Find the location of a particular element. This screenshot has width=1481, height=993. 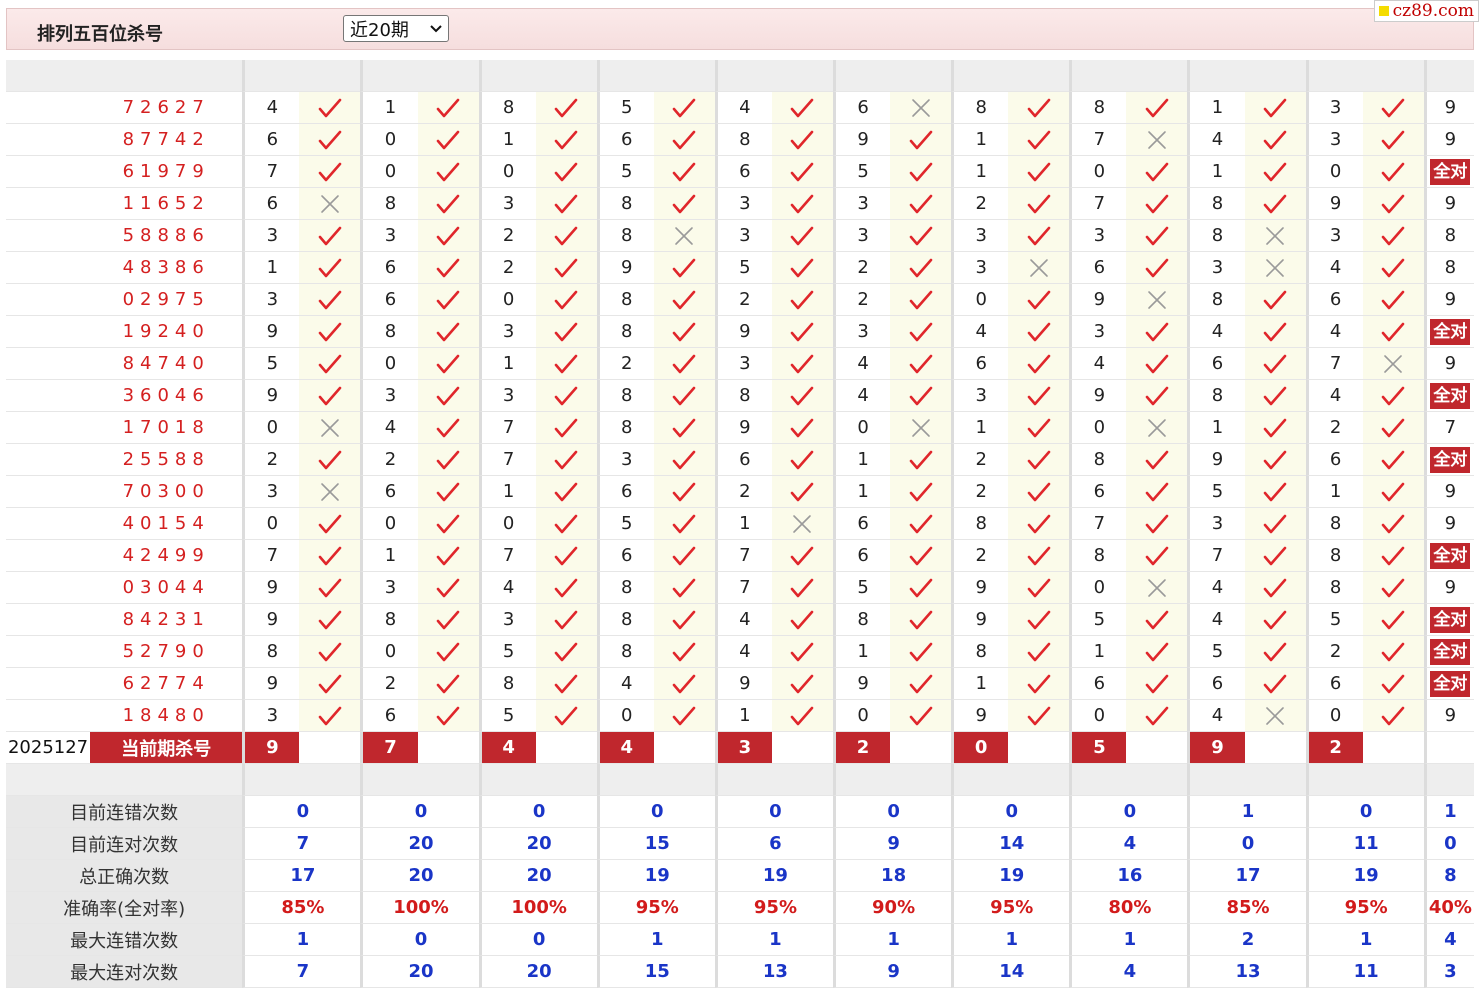

draw-number-cell: 62774 is located at coordinates (166, 684).